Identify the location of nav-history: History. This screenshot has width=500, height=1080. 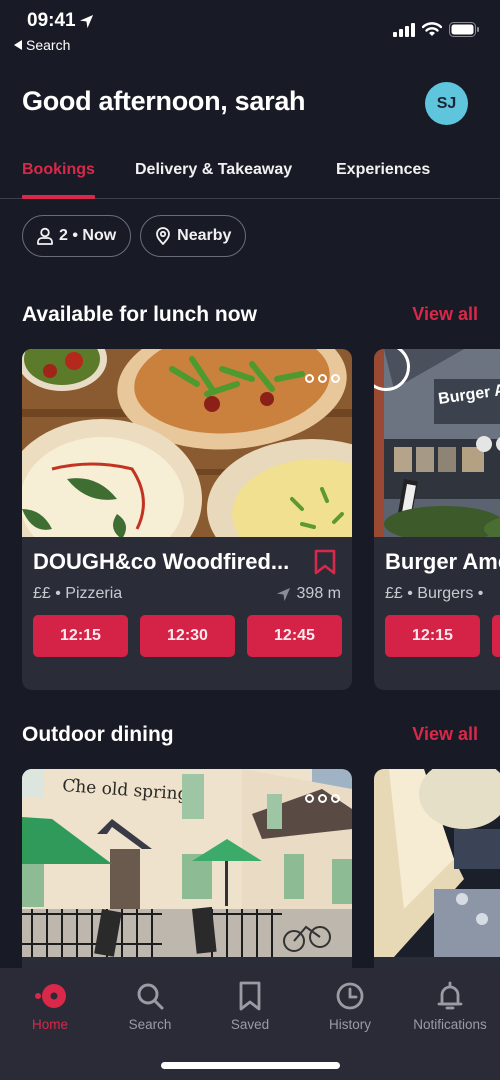
(350, 1006).